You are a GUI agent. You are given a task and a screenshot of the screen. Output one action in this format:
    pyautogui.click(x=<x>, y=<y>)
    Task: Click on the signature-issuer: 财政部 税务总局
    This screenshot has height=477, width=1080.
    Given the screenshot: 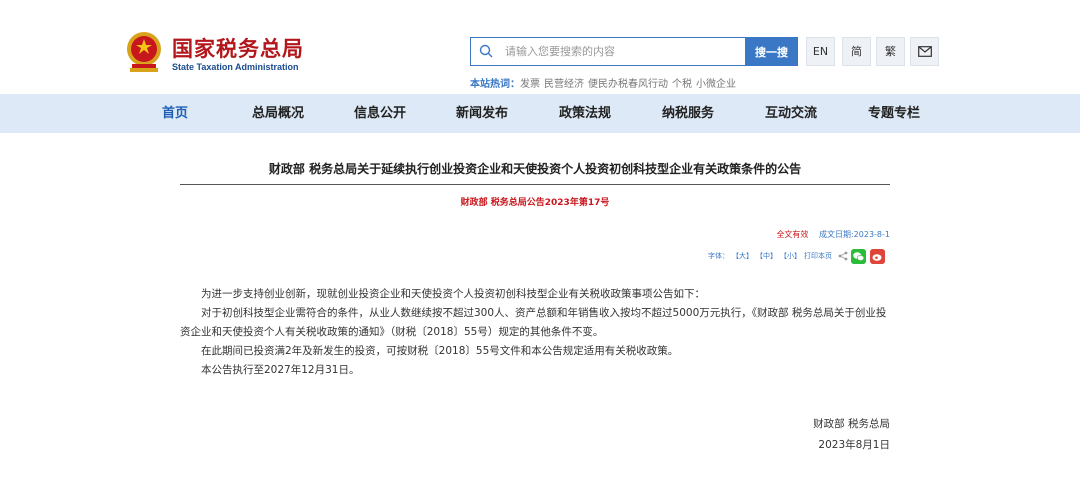 What is the action you would take?
    pyautogui.click(x=851, y=424)
    